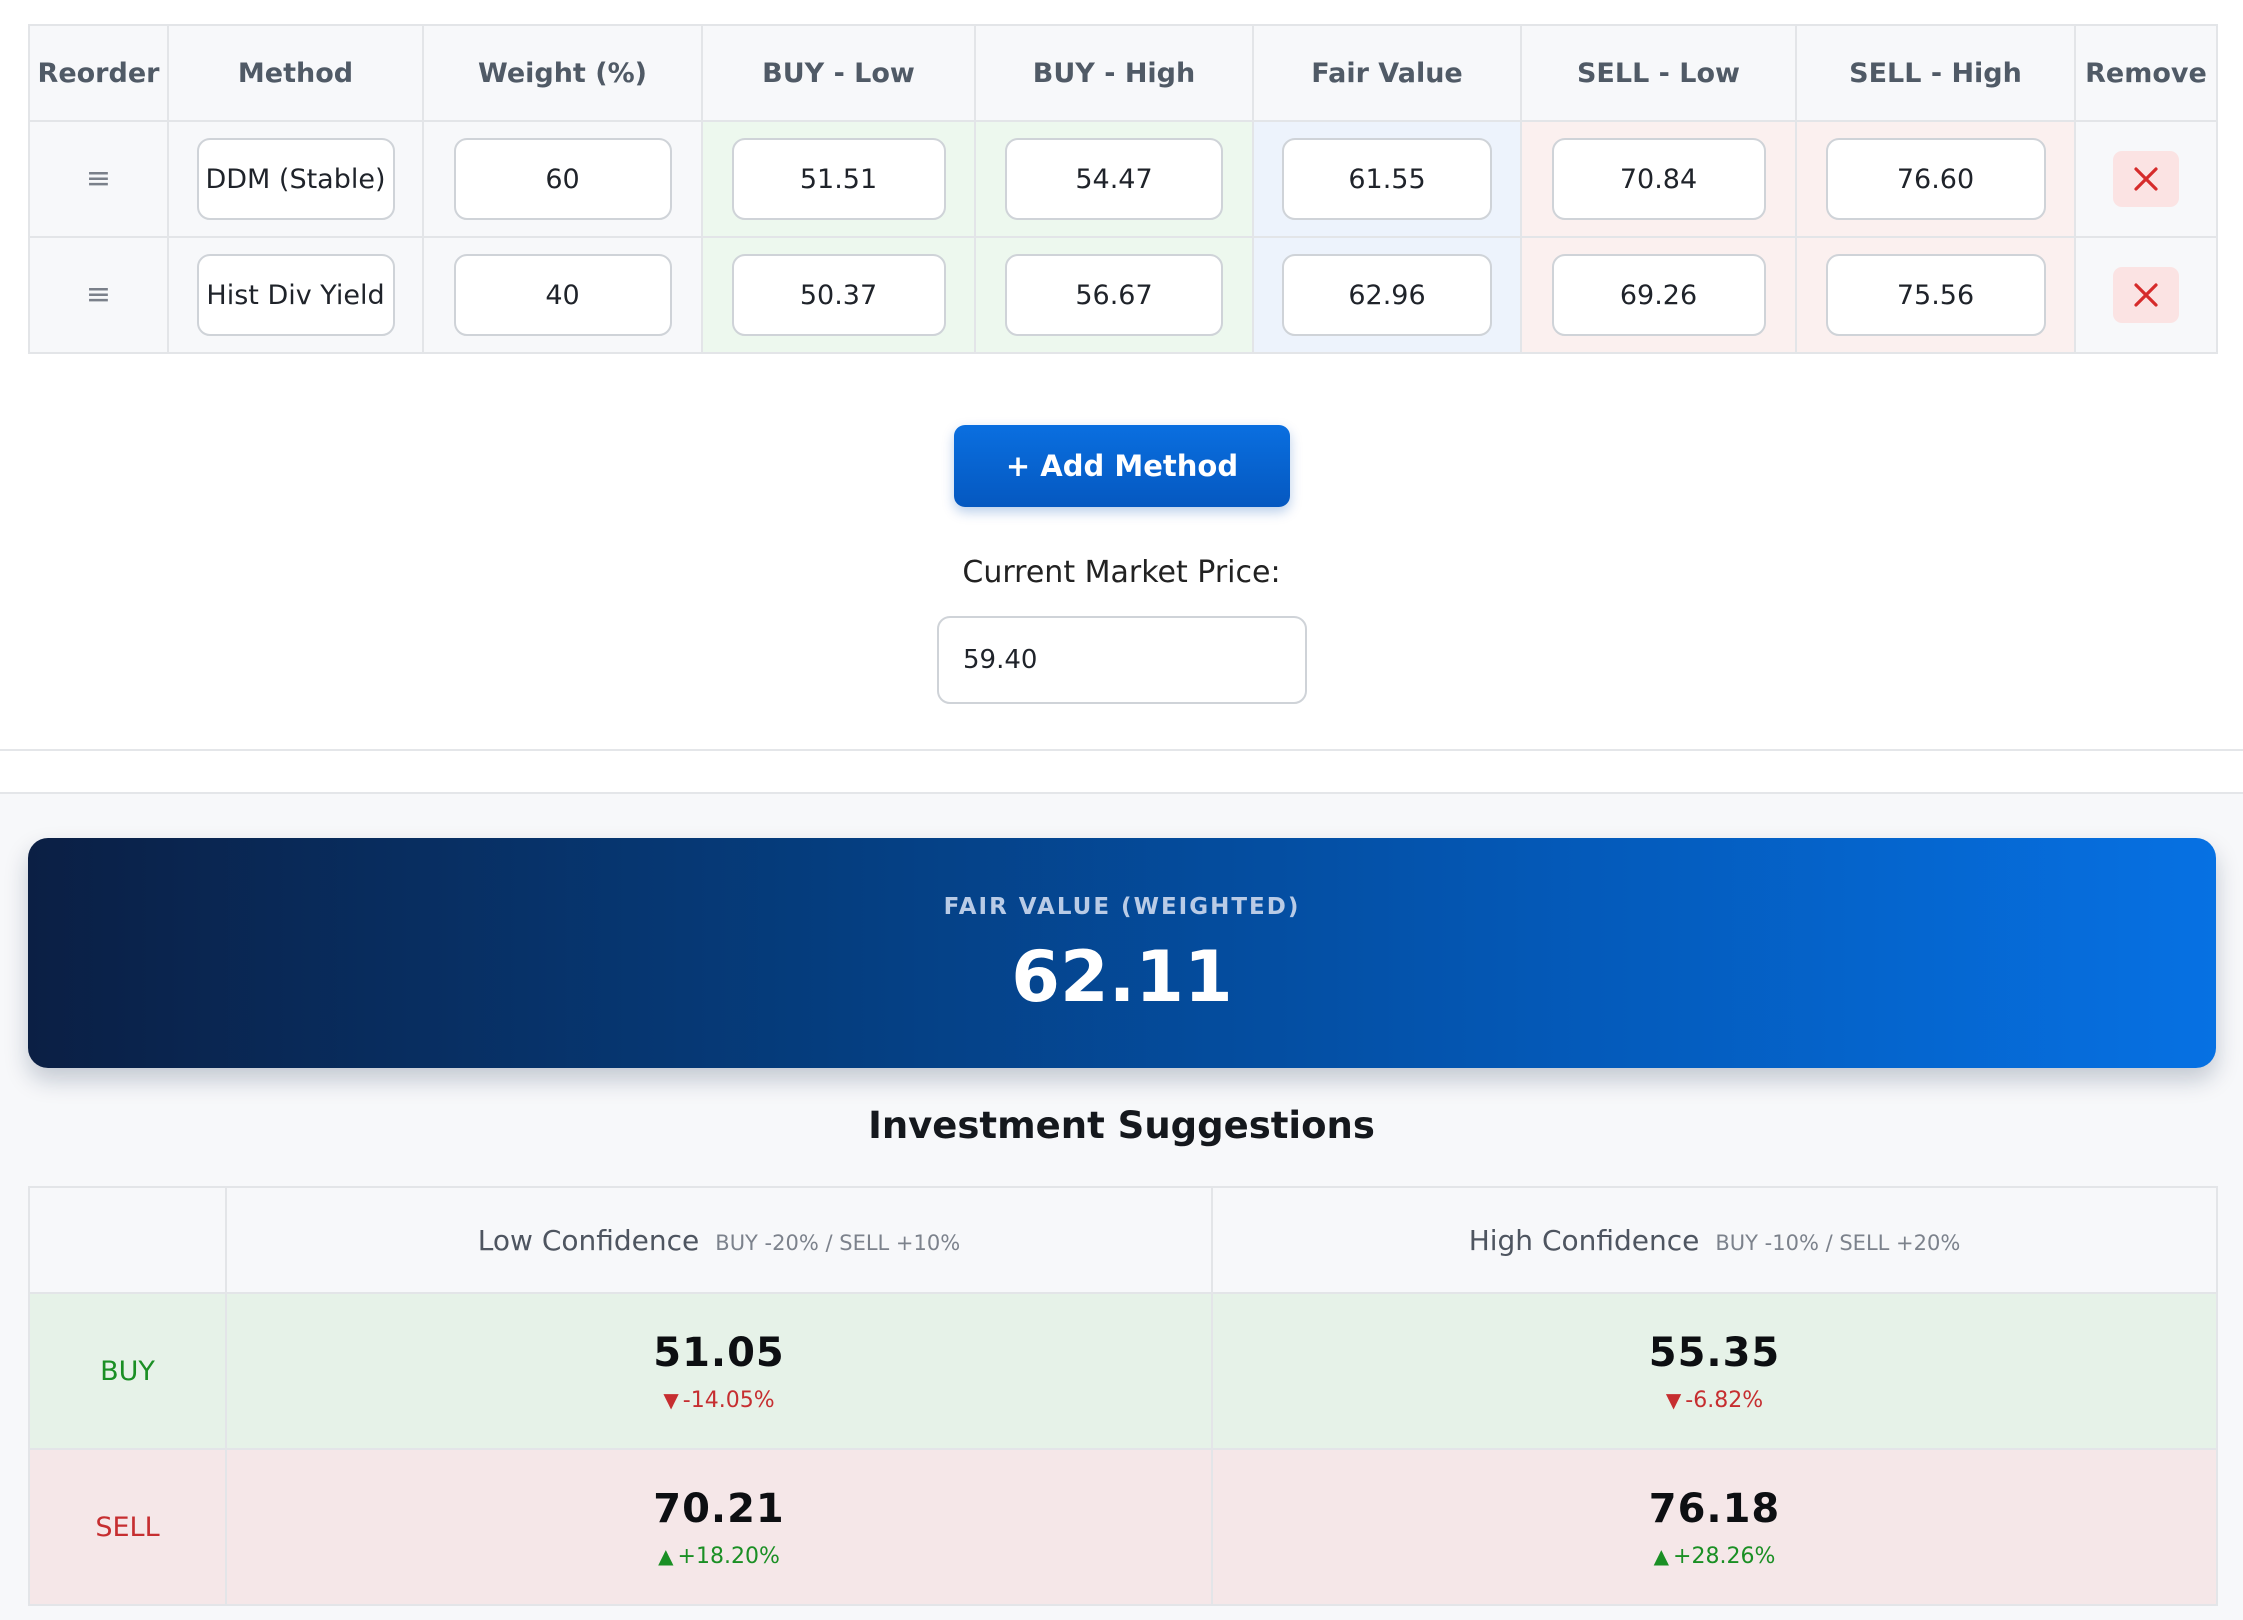  I want to click on buy-low-suggestion: 51.05 ▼ -14.05%, so click(719, 1371).